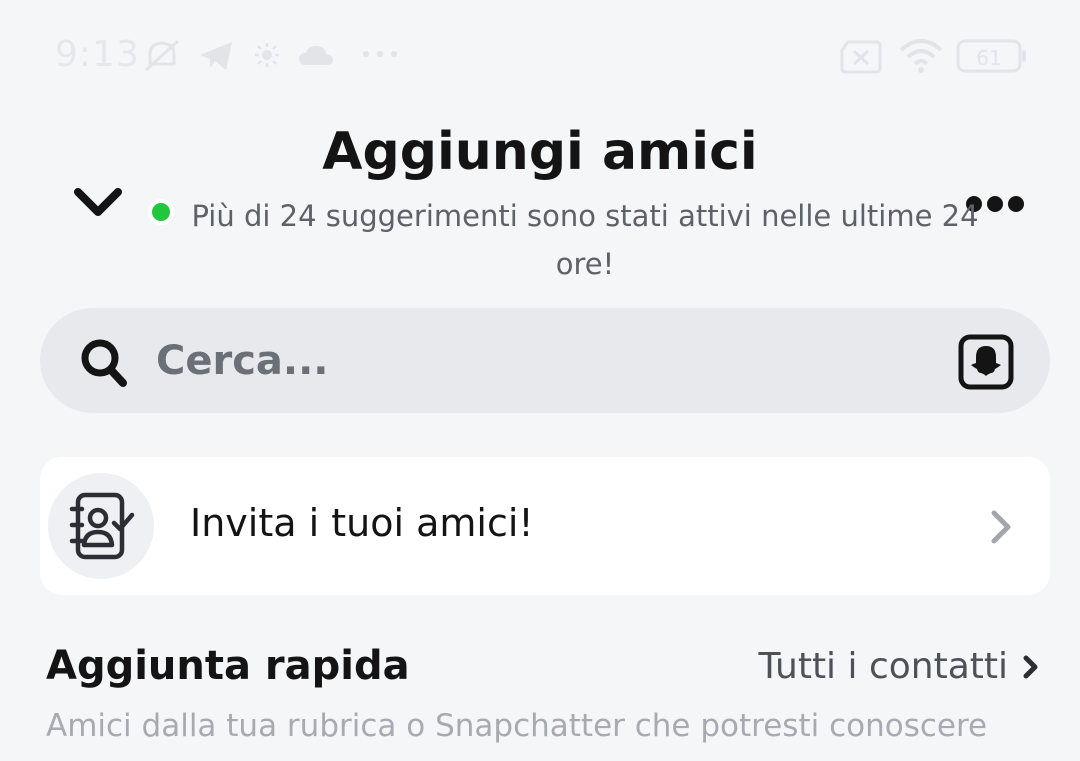 The image size is (1080, 761). I want to click on collapse-button, so click(98, 203).